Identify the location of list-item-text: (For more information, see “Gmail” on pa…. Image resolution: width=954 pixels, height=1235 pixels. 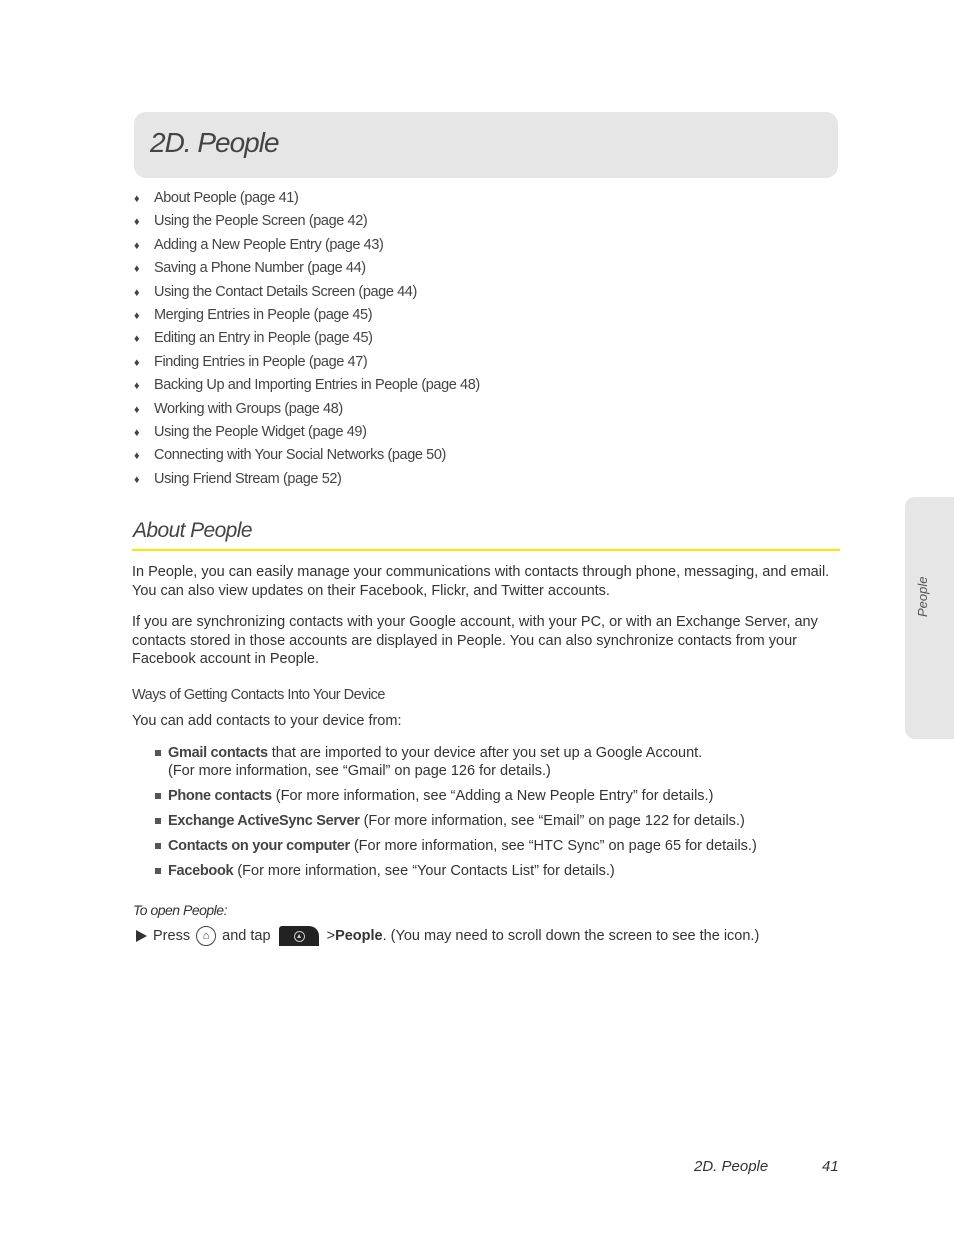
(359, 771).